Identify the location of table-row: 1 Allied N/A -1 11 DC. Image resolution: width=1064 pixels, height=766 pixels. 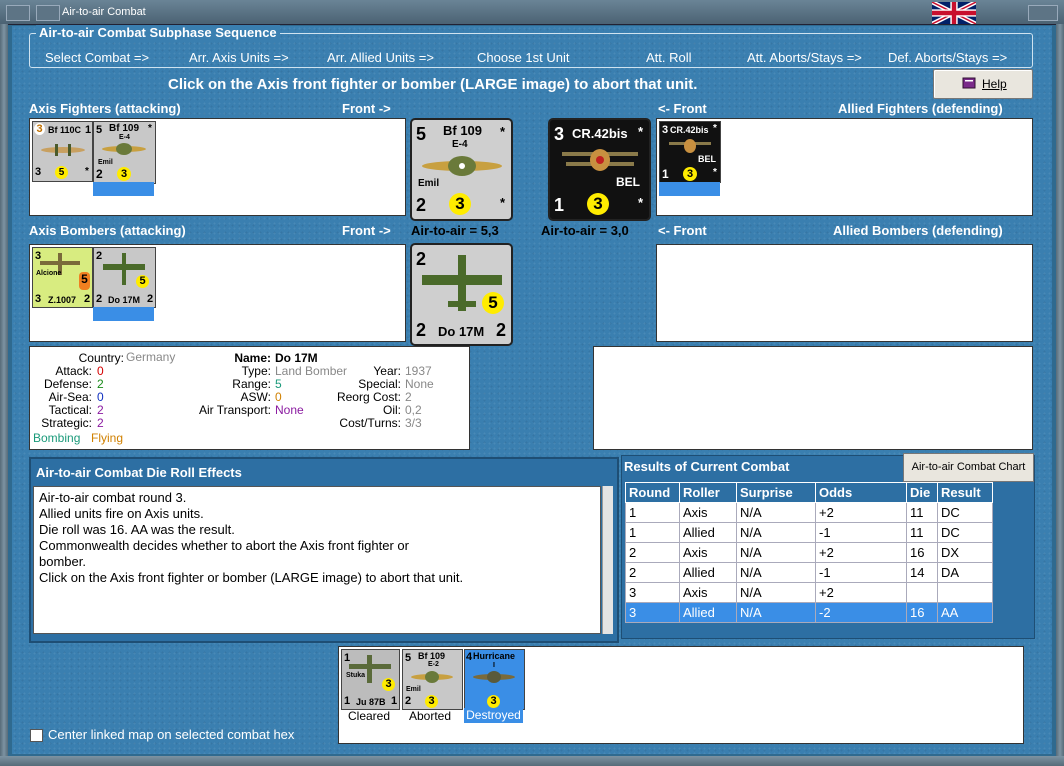
(809, 532).